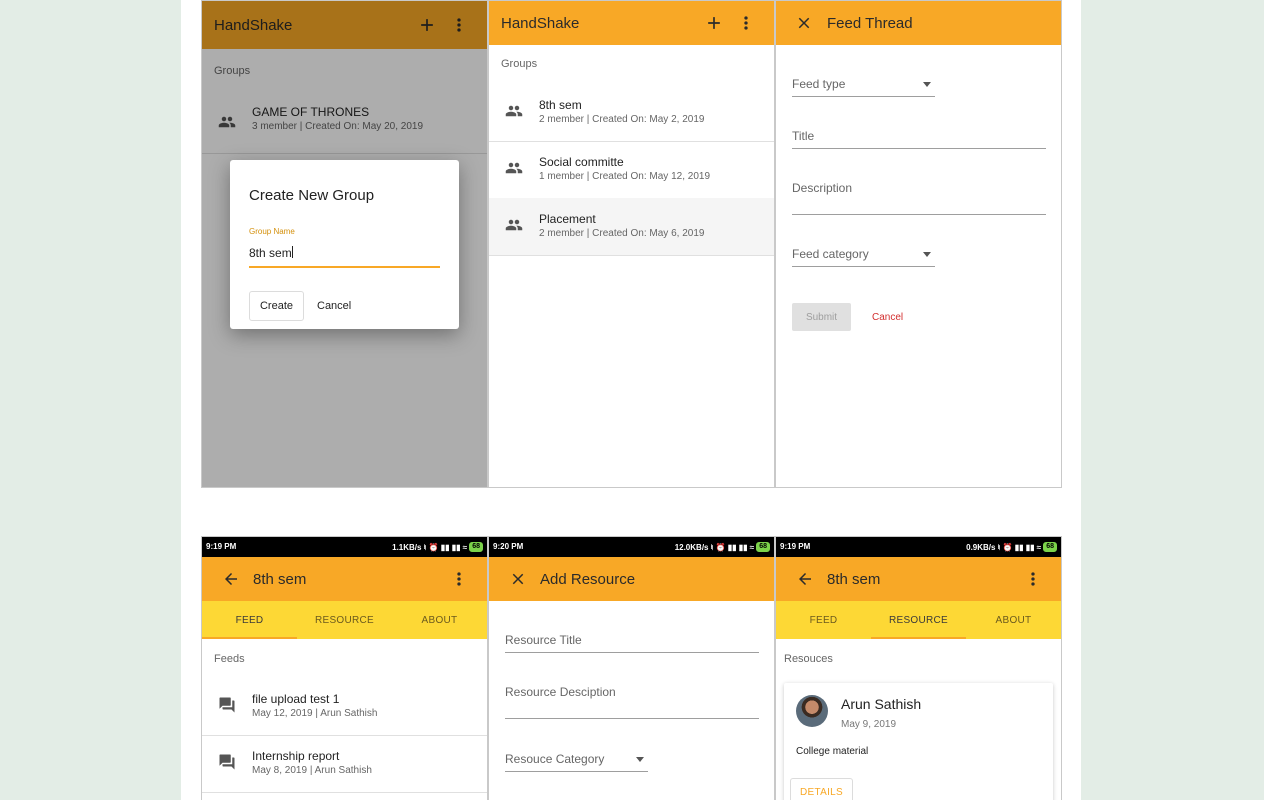 Image resolution: width=1264 pixels, height=800 pixels. What do you see at coordinates (918, 547) in the screenshot?
I see `status-bar: 9:19 PM 0.9KB/s ♮ ⏰ ▮▮ ▮▮ ≈ 68` at bounding box center [918, 547].